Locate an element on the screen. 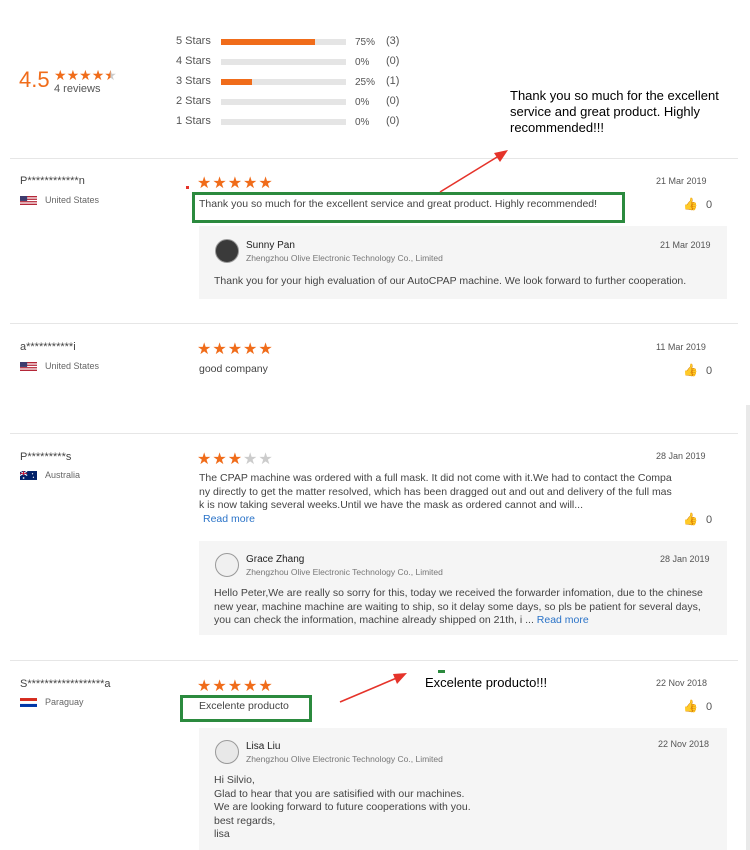  reviews-count: 4 reviews is located at coordinates (77, 89).